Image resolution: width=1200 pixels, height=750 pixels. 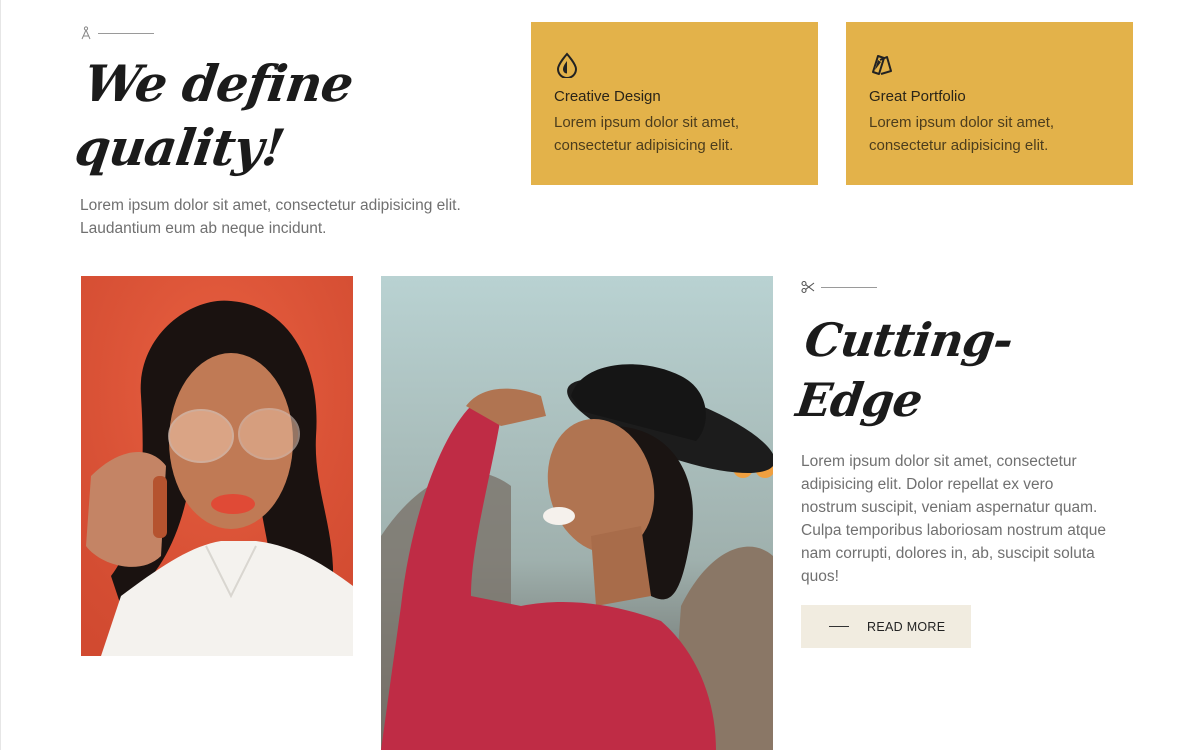 I want to click on edge-eyebrow, so click(x=961, y=287).